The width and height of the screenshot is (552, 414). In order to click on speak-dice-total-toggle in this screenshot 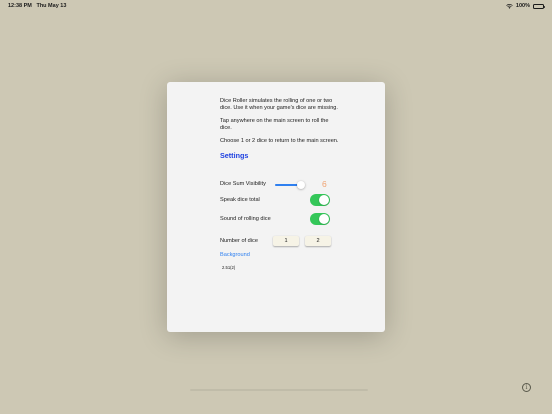, I will do `click(320, 200)`.